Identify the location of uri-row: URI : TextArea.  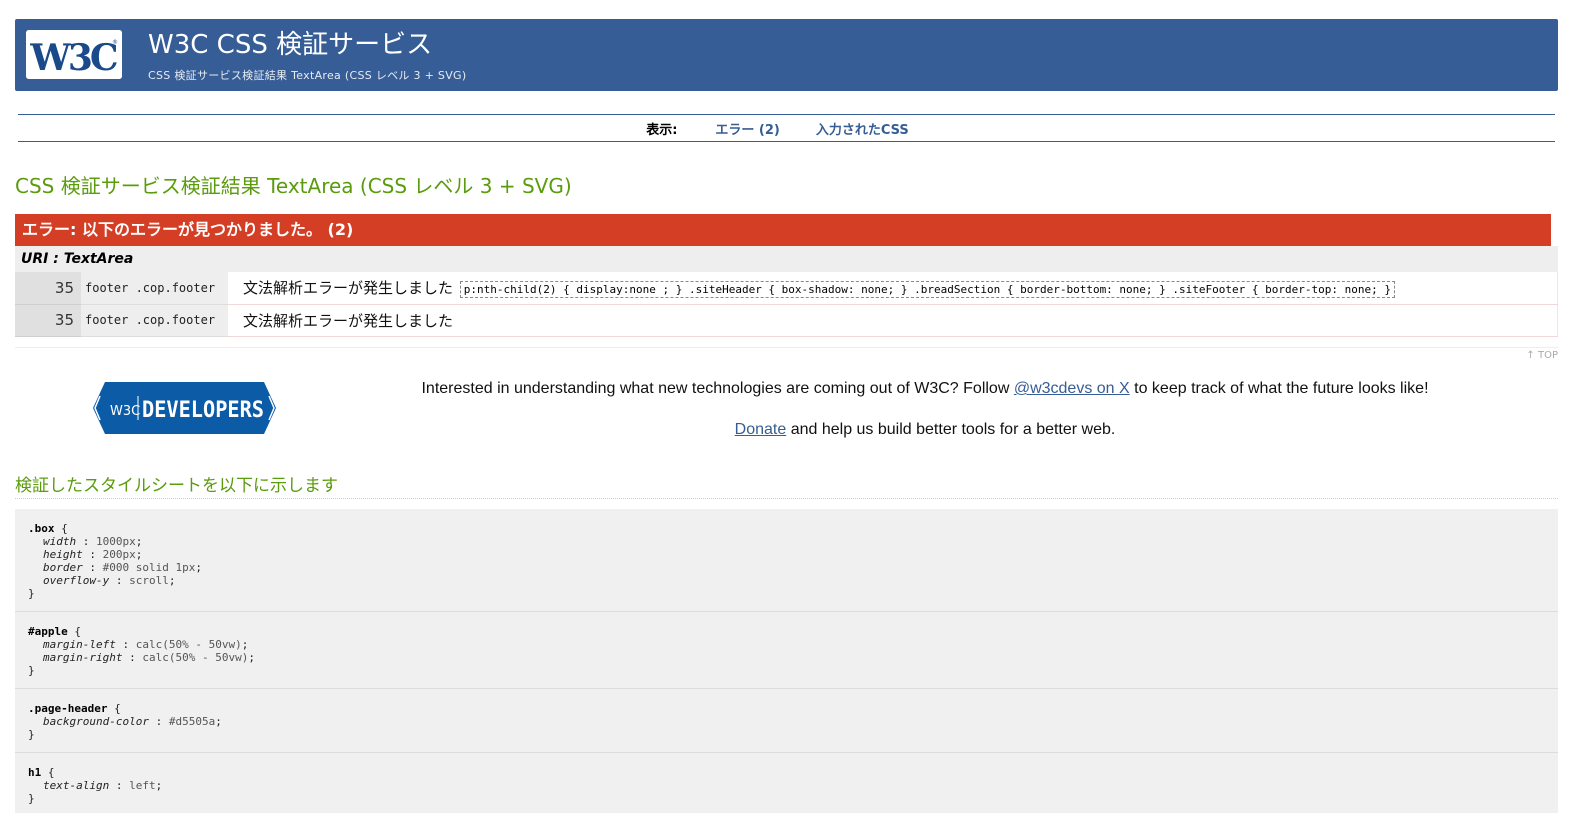
(786, 259).